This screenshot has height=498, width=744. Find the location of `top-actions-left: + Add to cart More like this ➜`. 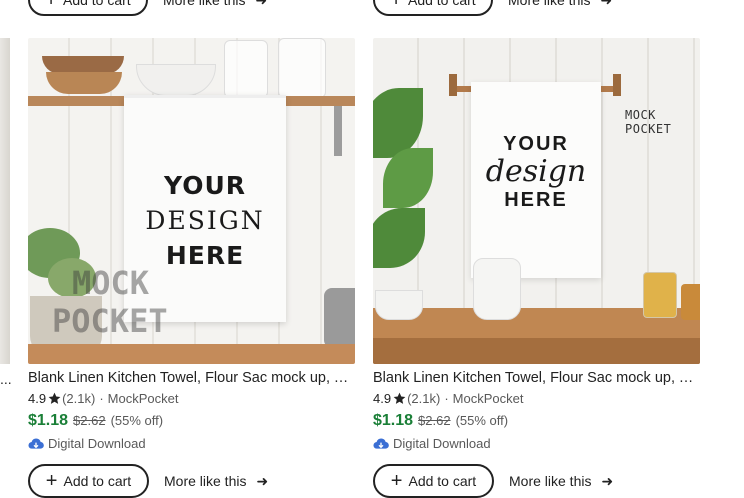

top-actions-left: + Add to cart More like this ➜ is located at coordinates (147, 8).